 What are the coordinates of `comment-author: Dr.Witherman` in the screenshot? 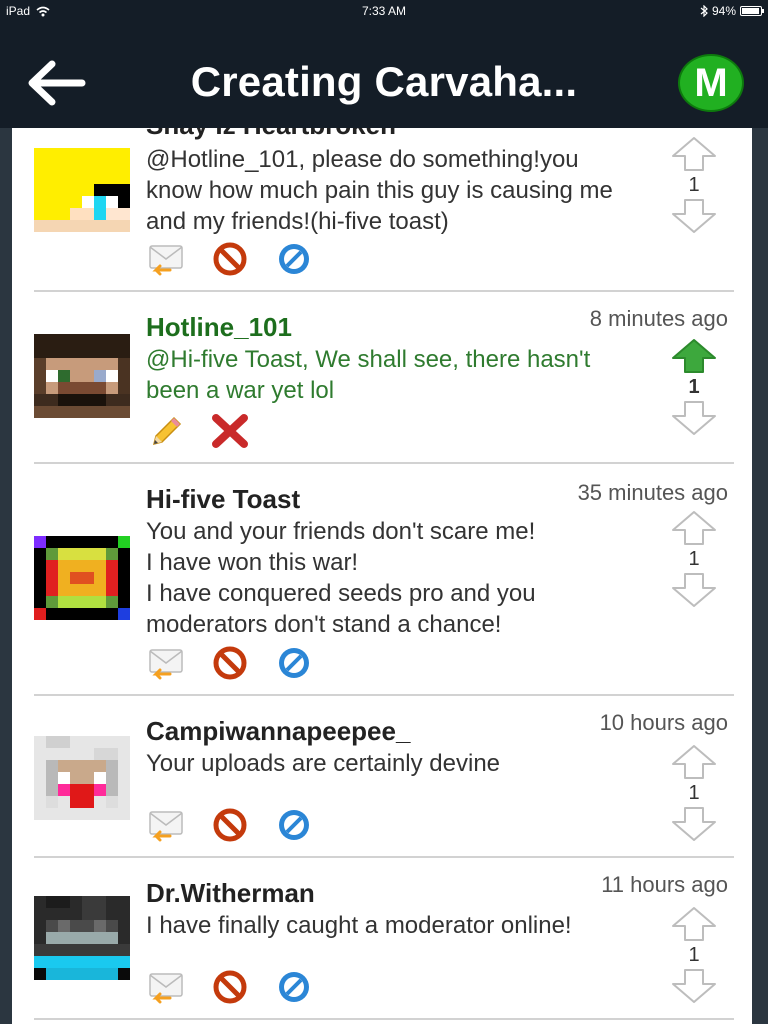 It's located at (230, 893).